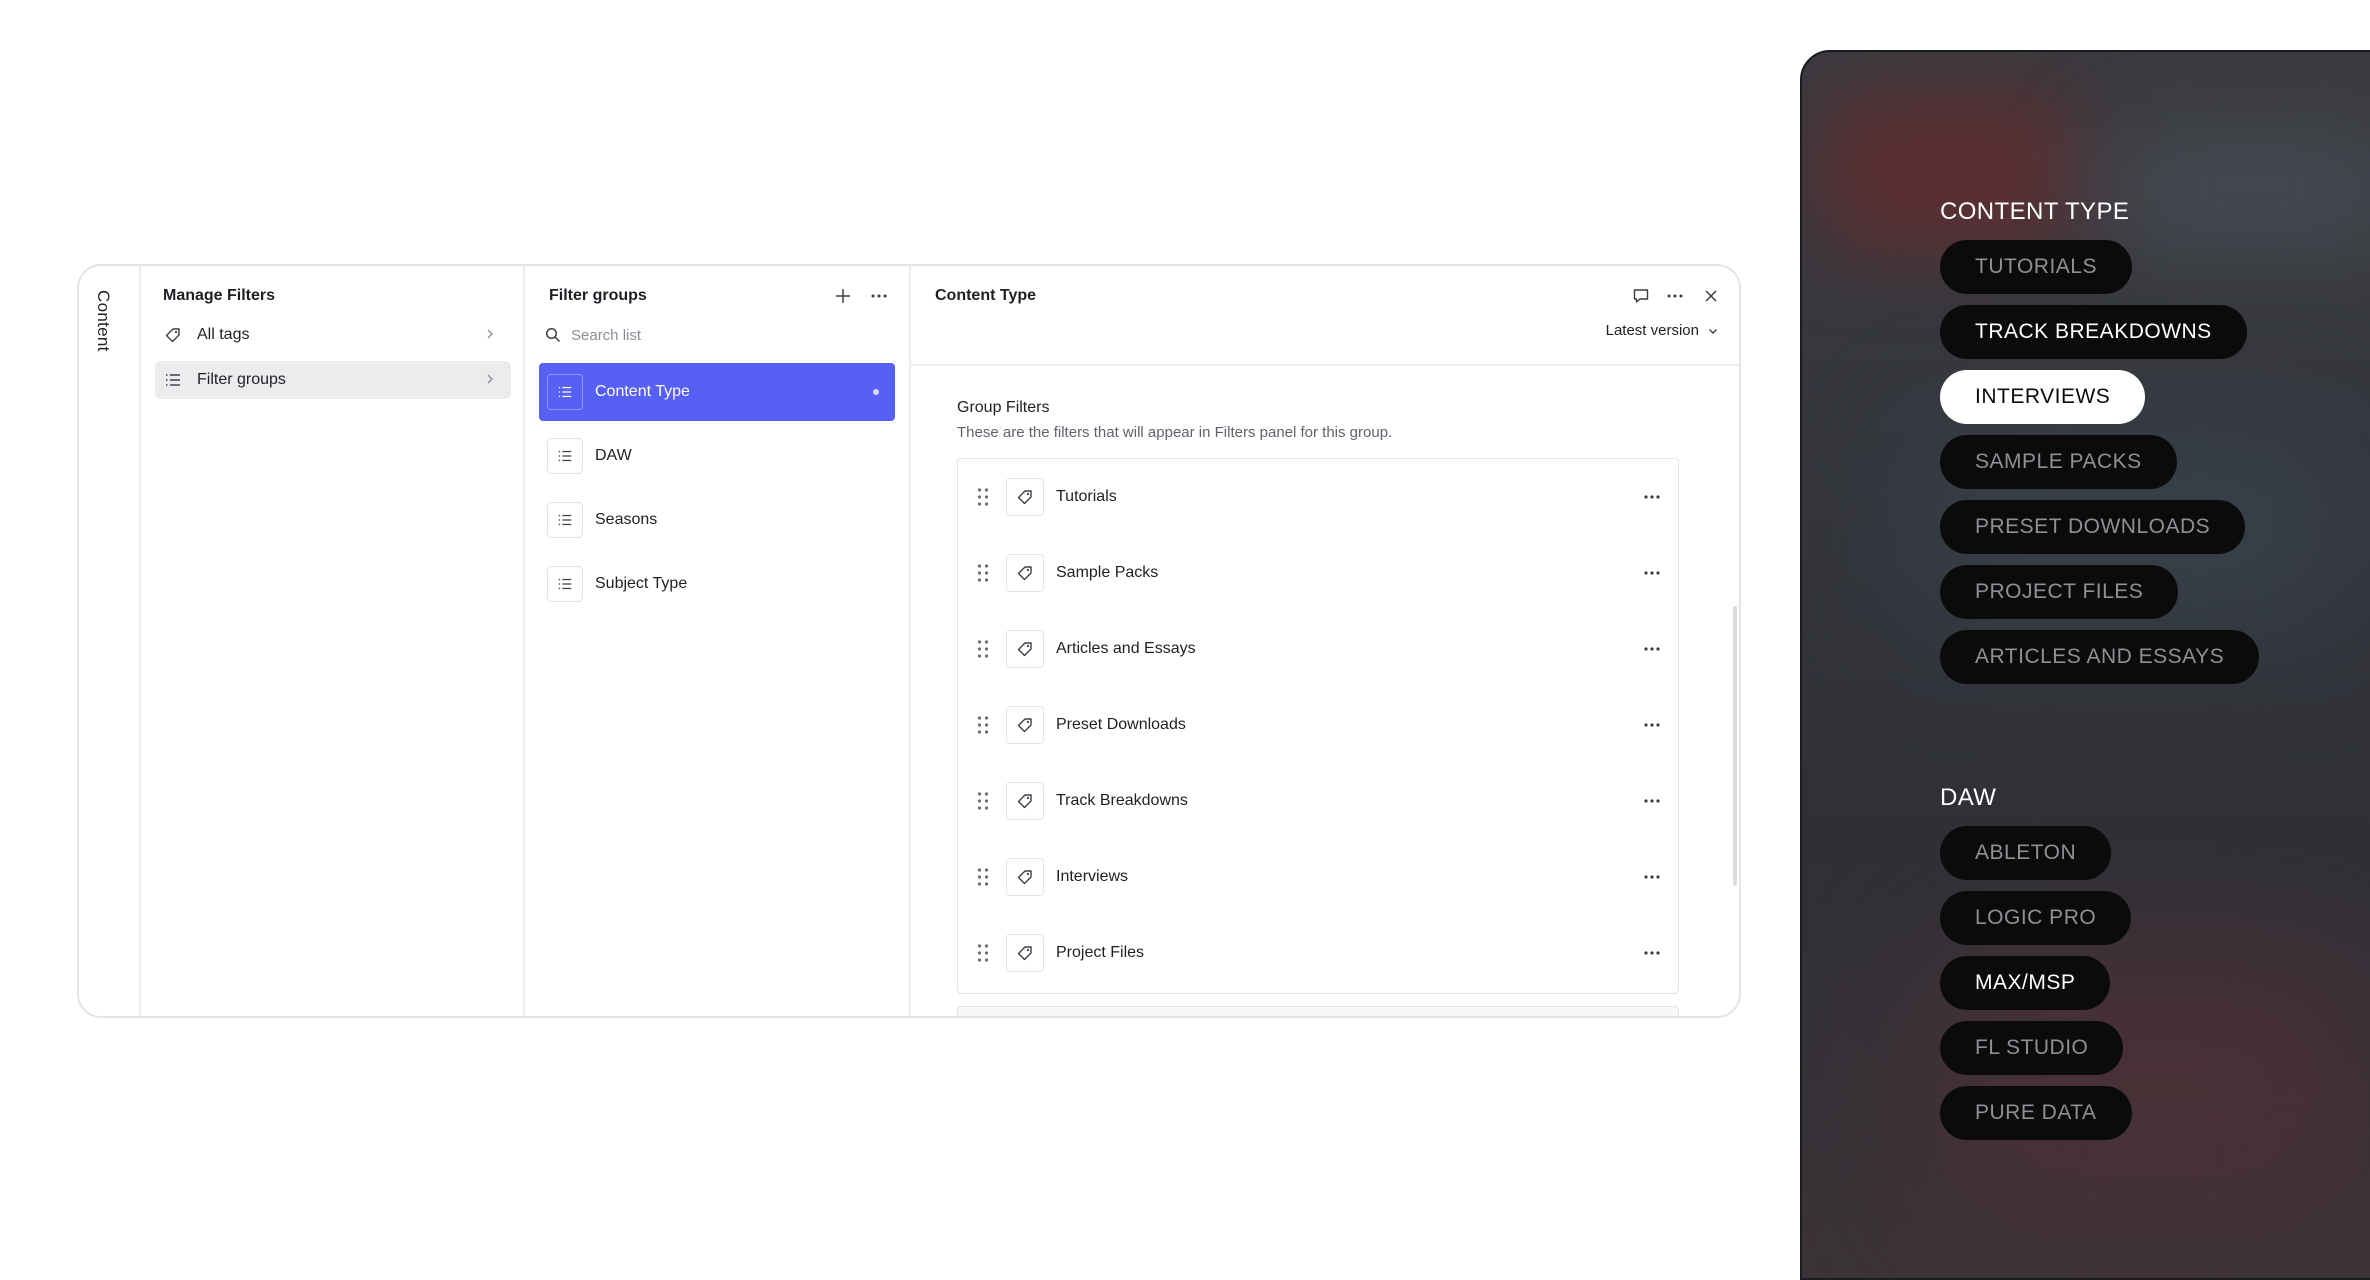 Image resolution: width=2370 pixels, height=1280 pixels. Describe the element at coordinates (1318, 1011) in the screenshot. I see `add-filter-bar` at that location.